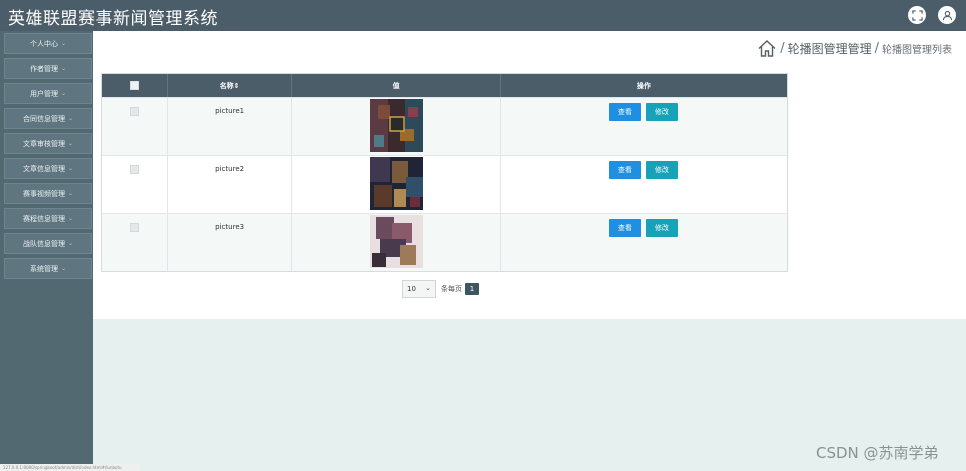  Describe the element at coordinates (917, 50) in the screenshot. I see `breadcrumb-item-current: 轮播图管理列表` at that location.